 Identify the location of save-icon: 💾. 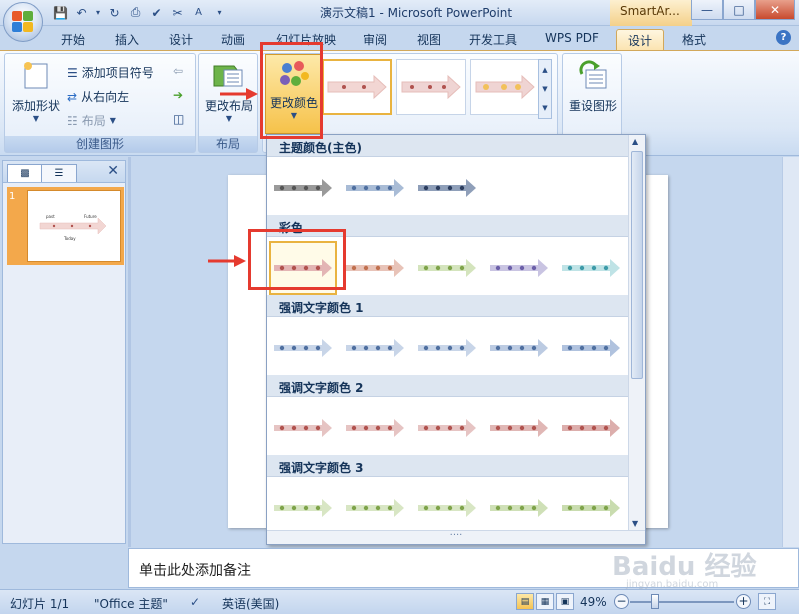
(60, 12).